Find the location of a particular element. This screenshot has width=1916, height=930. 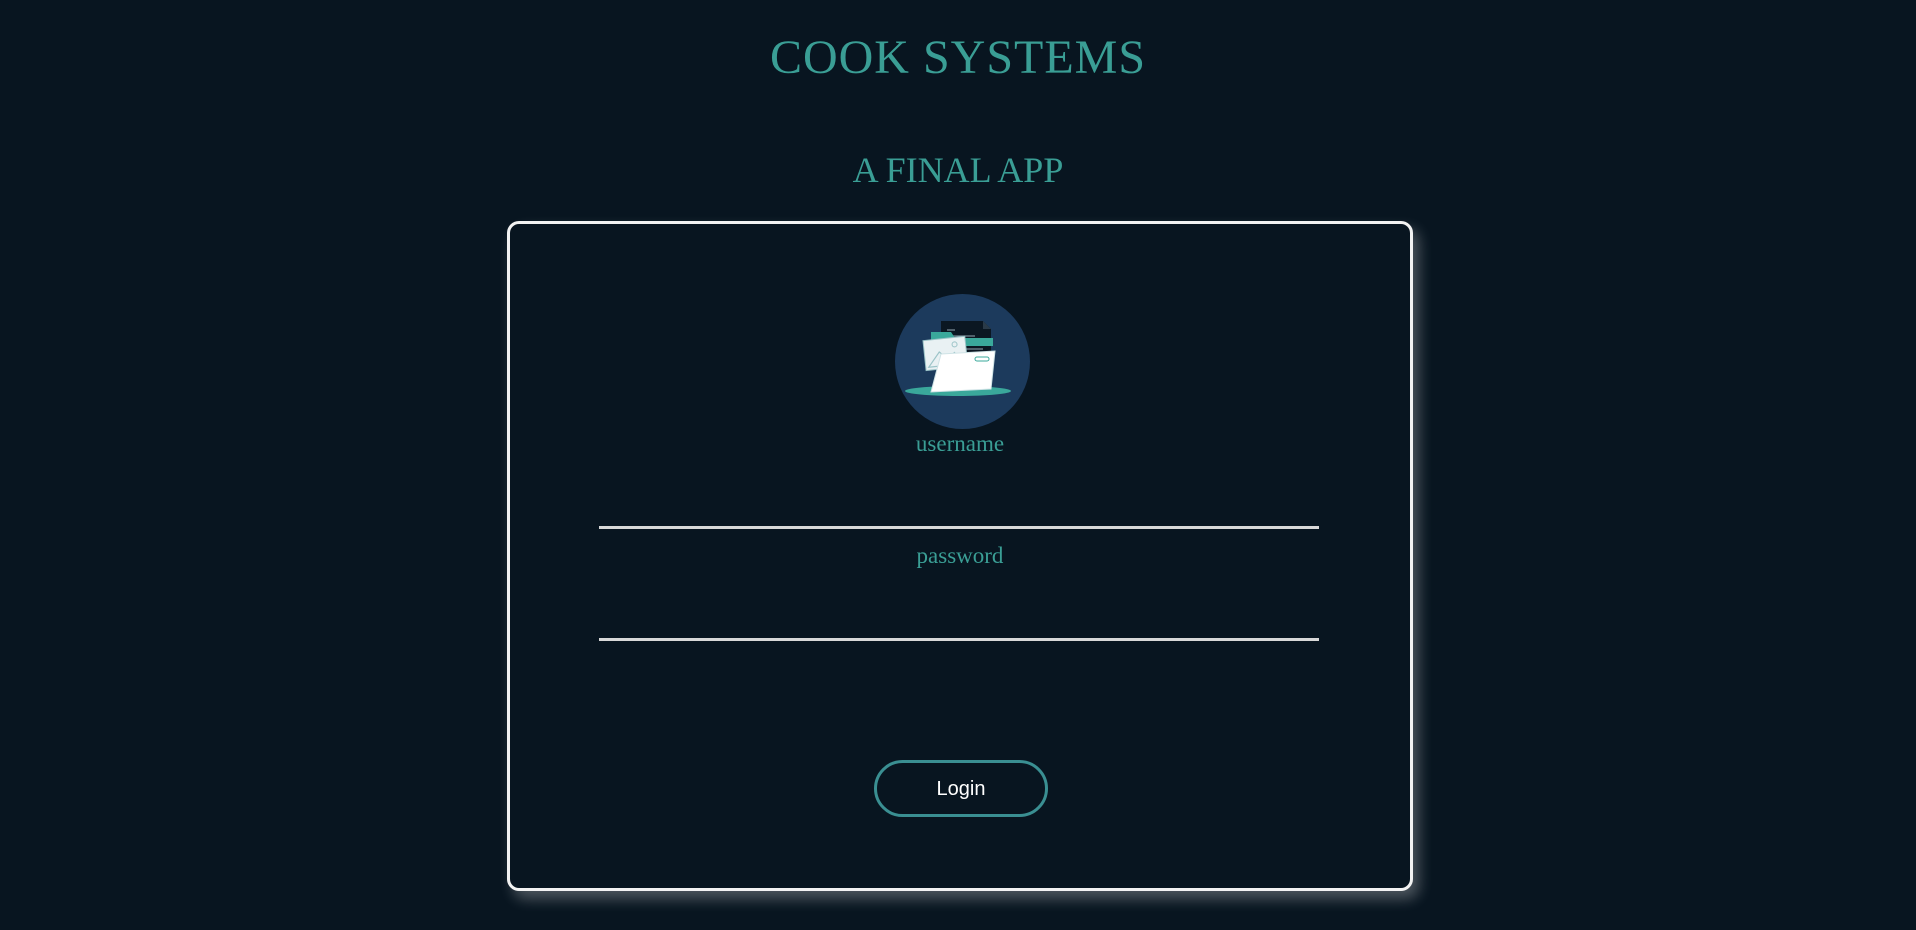

folder-documents-icon is located at coordinates (962, 361).